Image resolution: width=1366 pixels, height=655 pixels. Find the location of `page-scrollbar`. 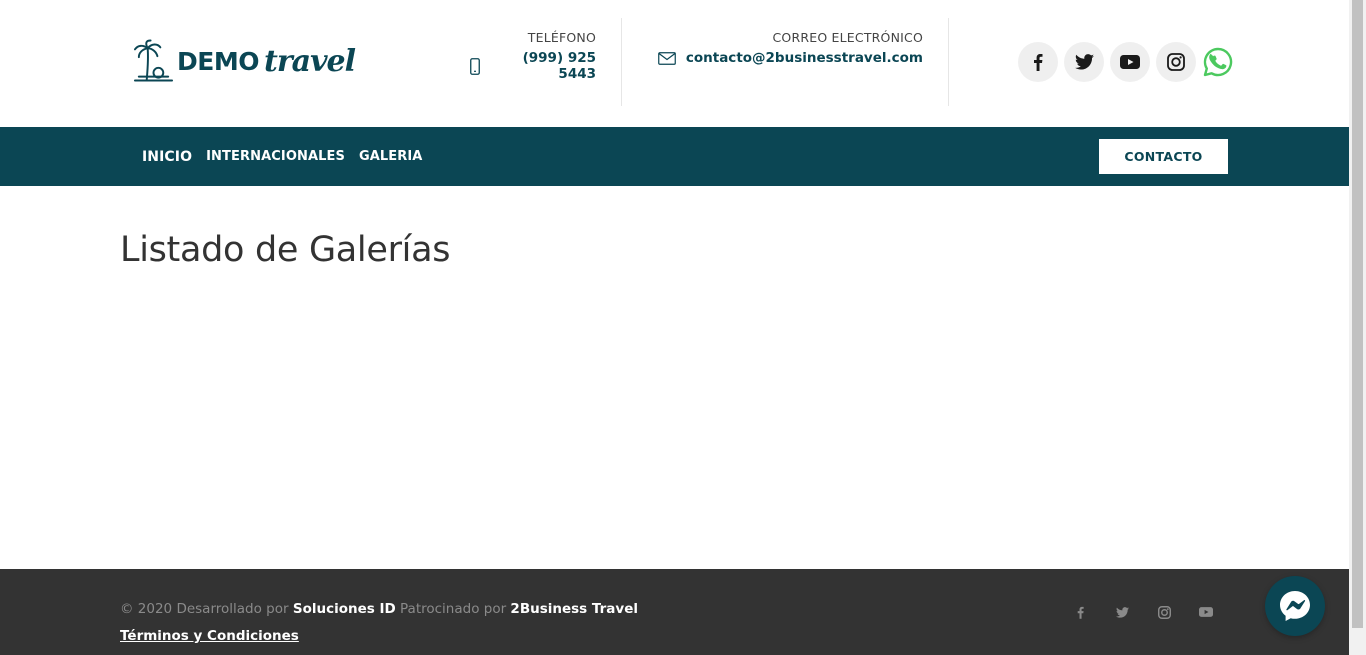

page-scrollbar is located at coordinates (1357, 327).